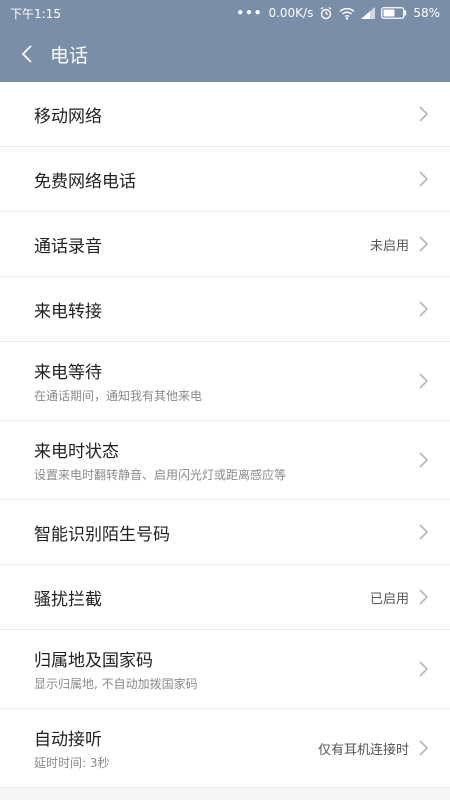 This screenshot has height=800, width=450. I want to click on setting-title: 自动接听, so click(68, 740).